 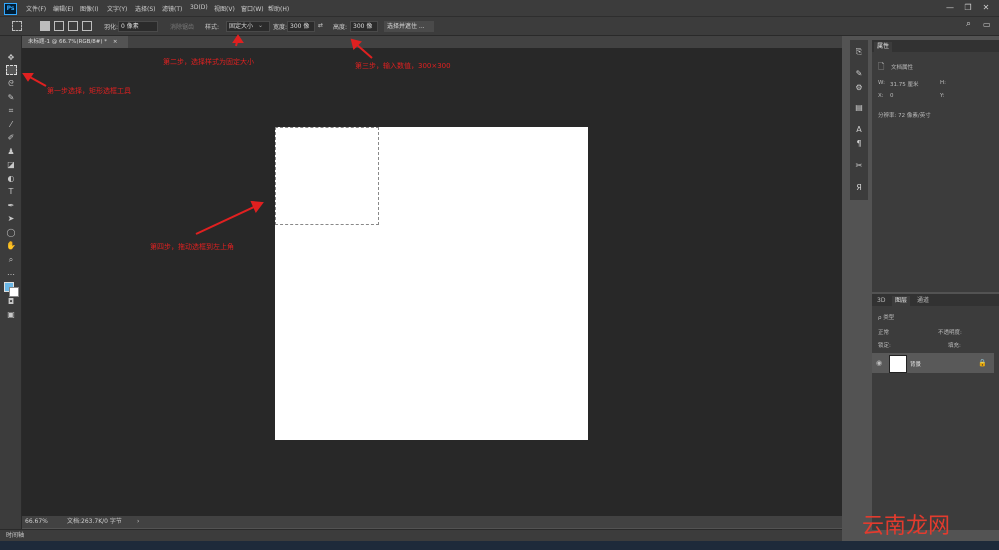 What do you see at coordinates (859, 144) in the screenshot?
I see `paragraph-icon: ¶` at bounding box center [859, 144].